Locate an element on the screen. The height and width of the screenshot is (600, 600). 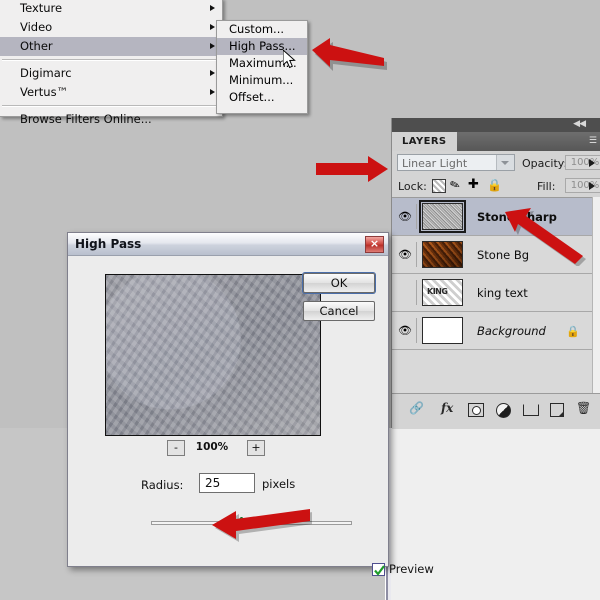
zoom-level: 100% is located at coordinates (212, 447).